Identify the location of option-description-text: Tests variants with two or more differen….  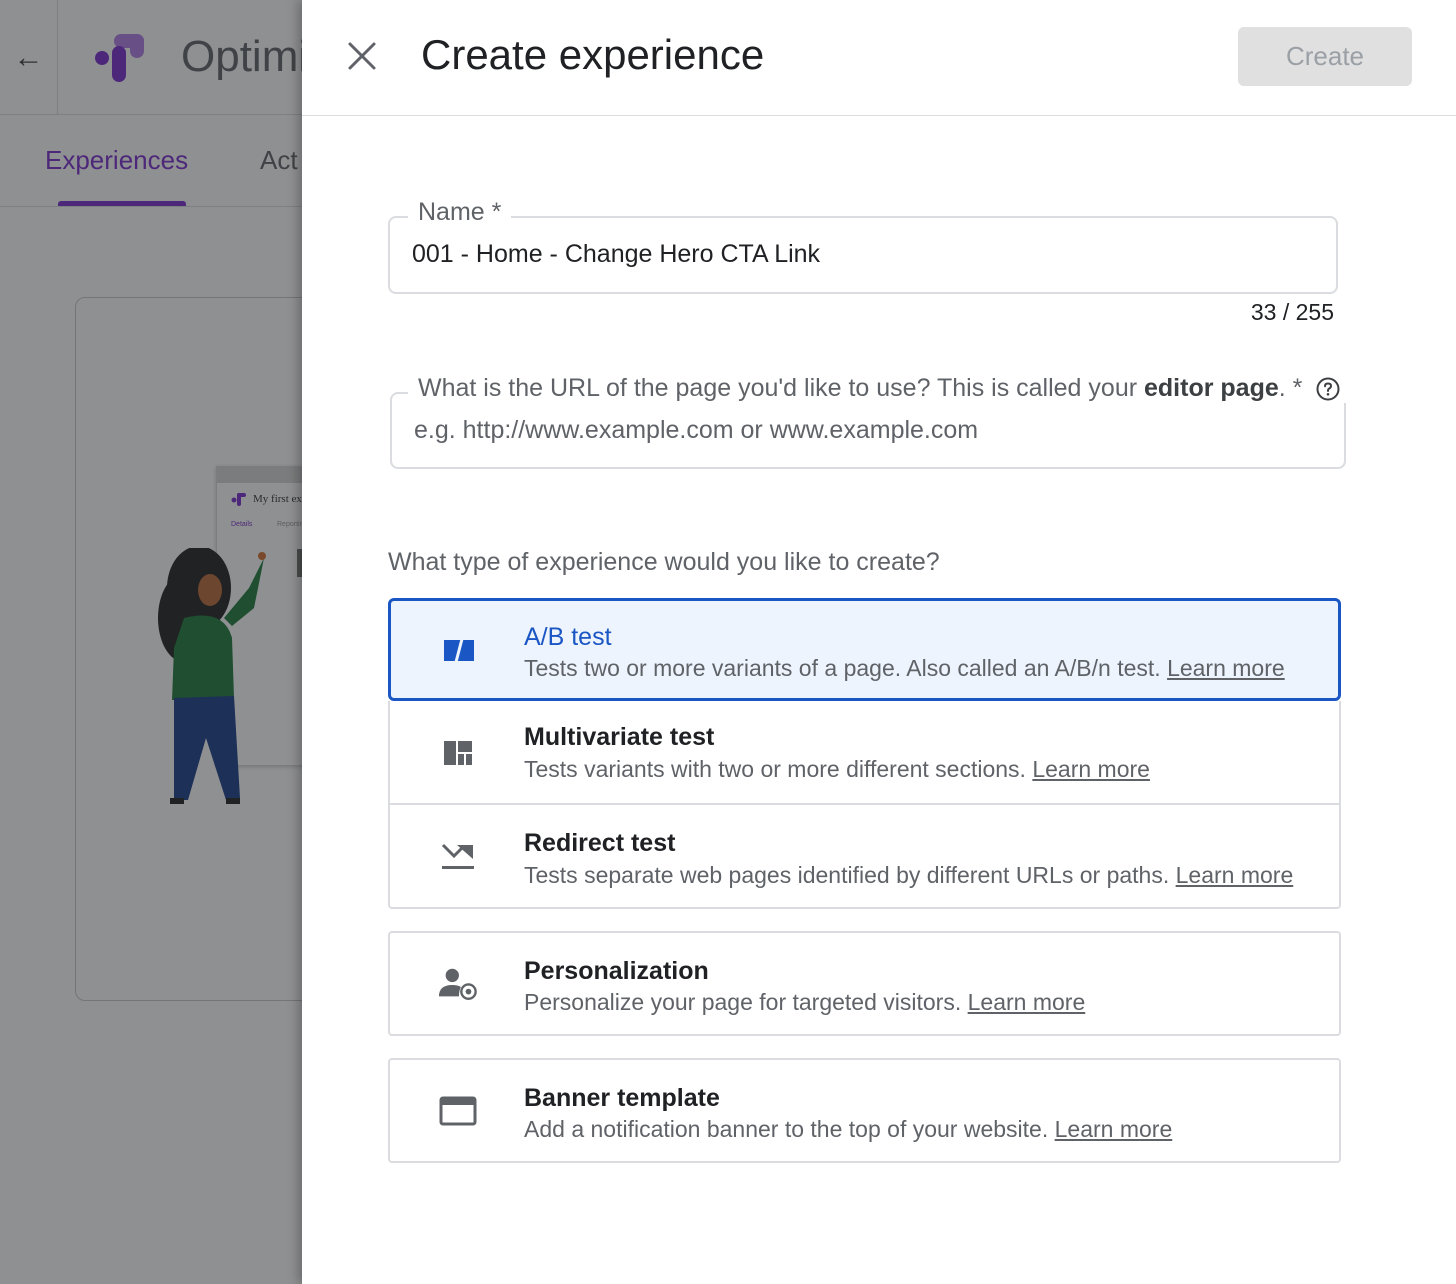
(775, 769).